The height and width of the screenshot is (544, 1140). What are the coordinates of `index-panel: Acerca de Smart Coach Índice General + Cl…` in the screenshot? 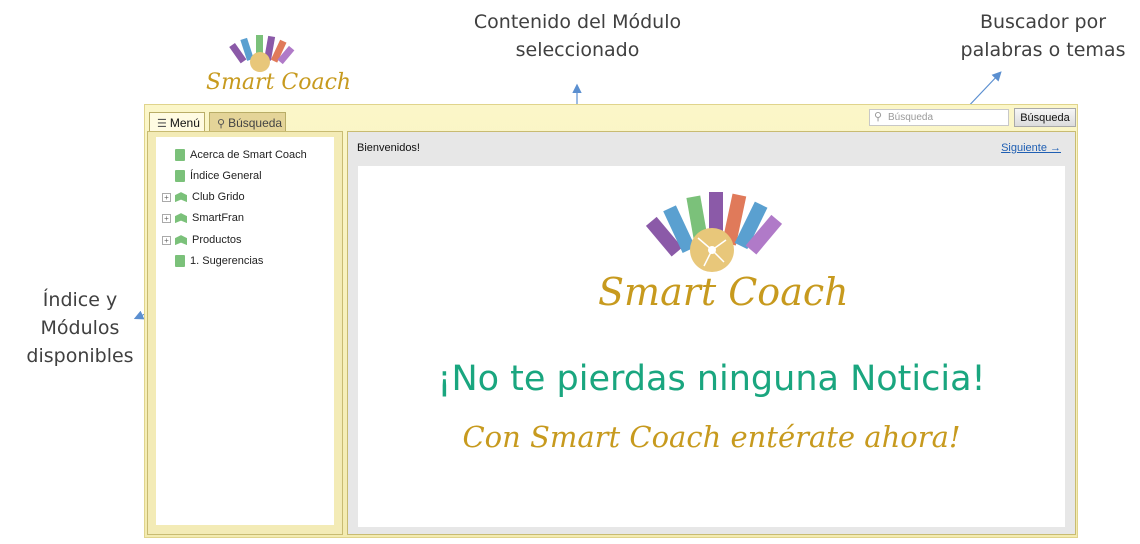 It's located at (245, 333).